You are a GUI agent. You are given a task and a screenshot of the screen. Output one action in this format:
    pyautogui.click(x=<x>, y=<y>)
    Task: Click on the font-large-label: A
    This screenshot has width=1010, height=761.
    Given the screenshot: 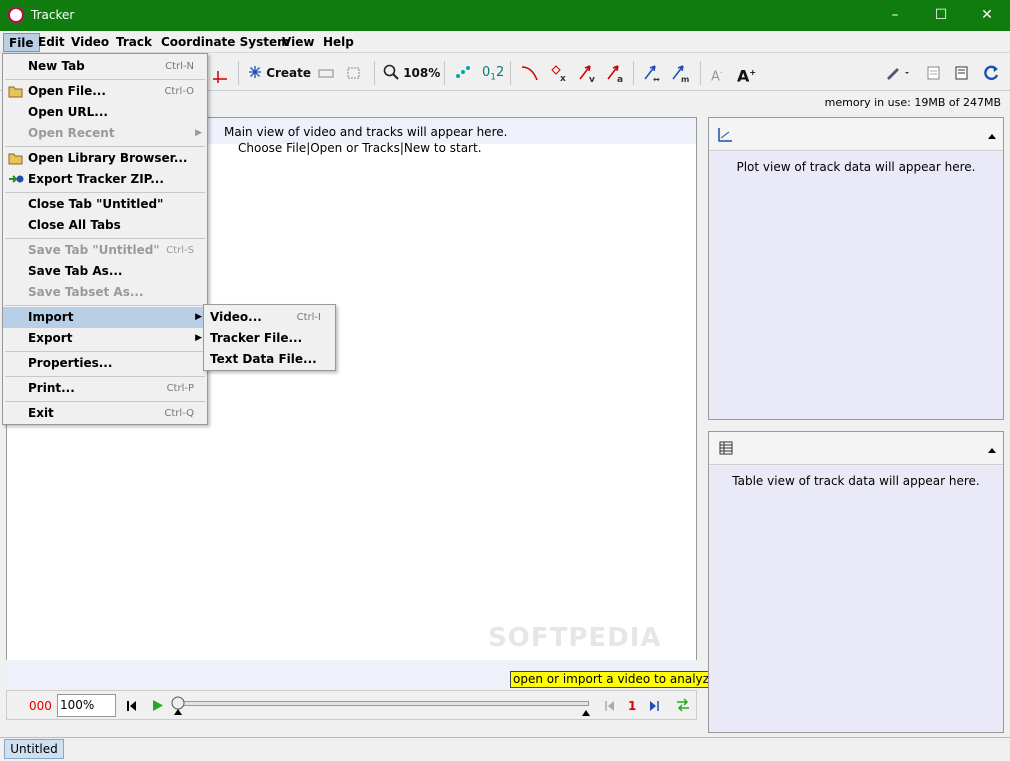 What is the action you would take?
    pyautogui.click(x=743, y=76)
    